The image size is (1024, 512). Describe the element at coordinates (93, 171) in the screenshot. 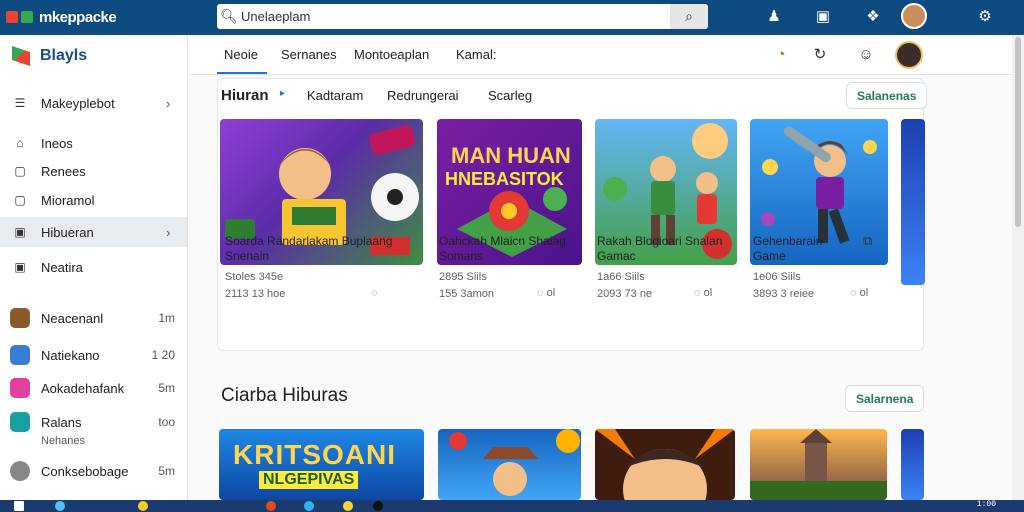

I see `sidebar-item-renees: ▢ Renees` at that location.